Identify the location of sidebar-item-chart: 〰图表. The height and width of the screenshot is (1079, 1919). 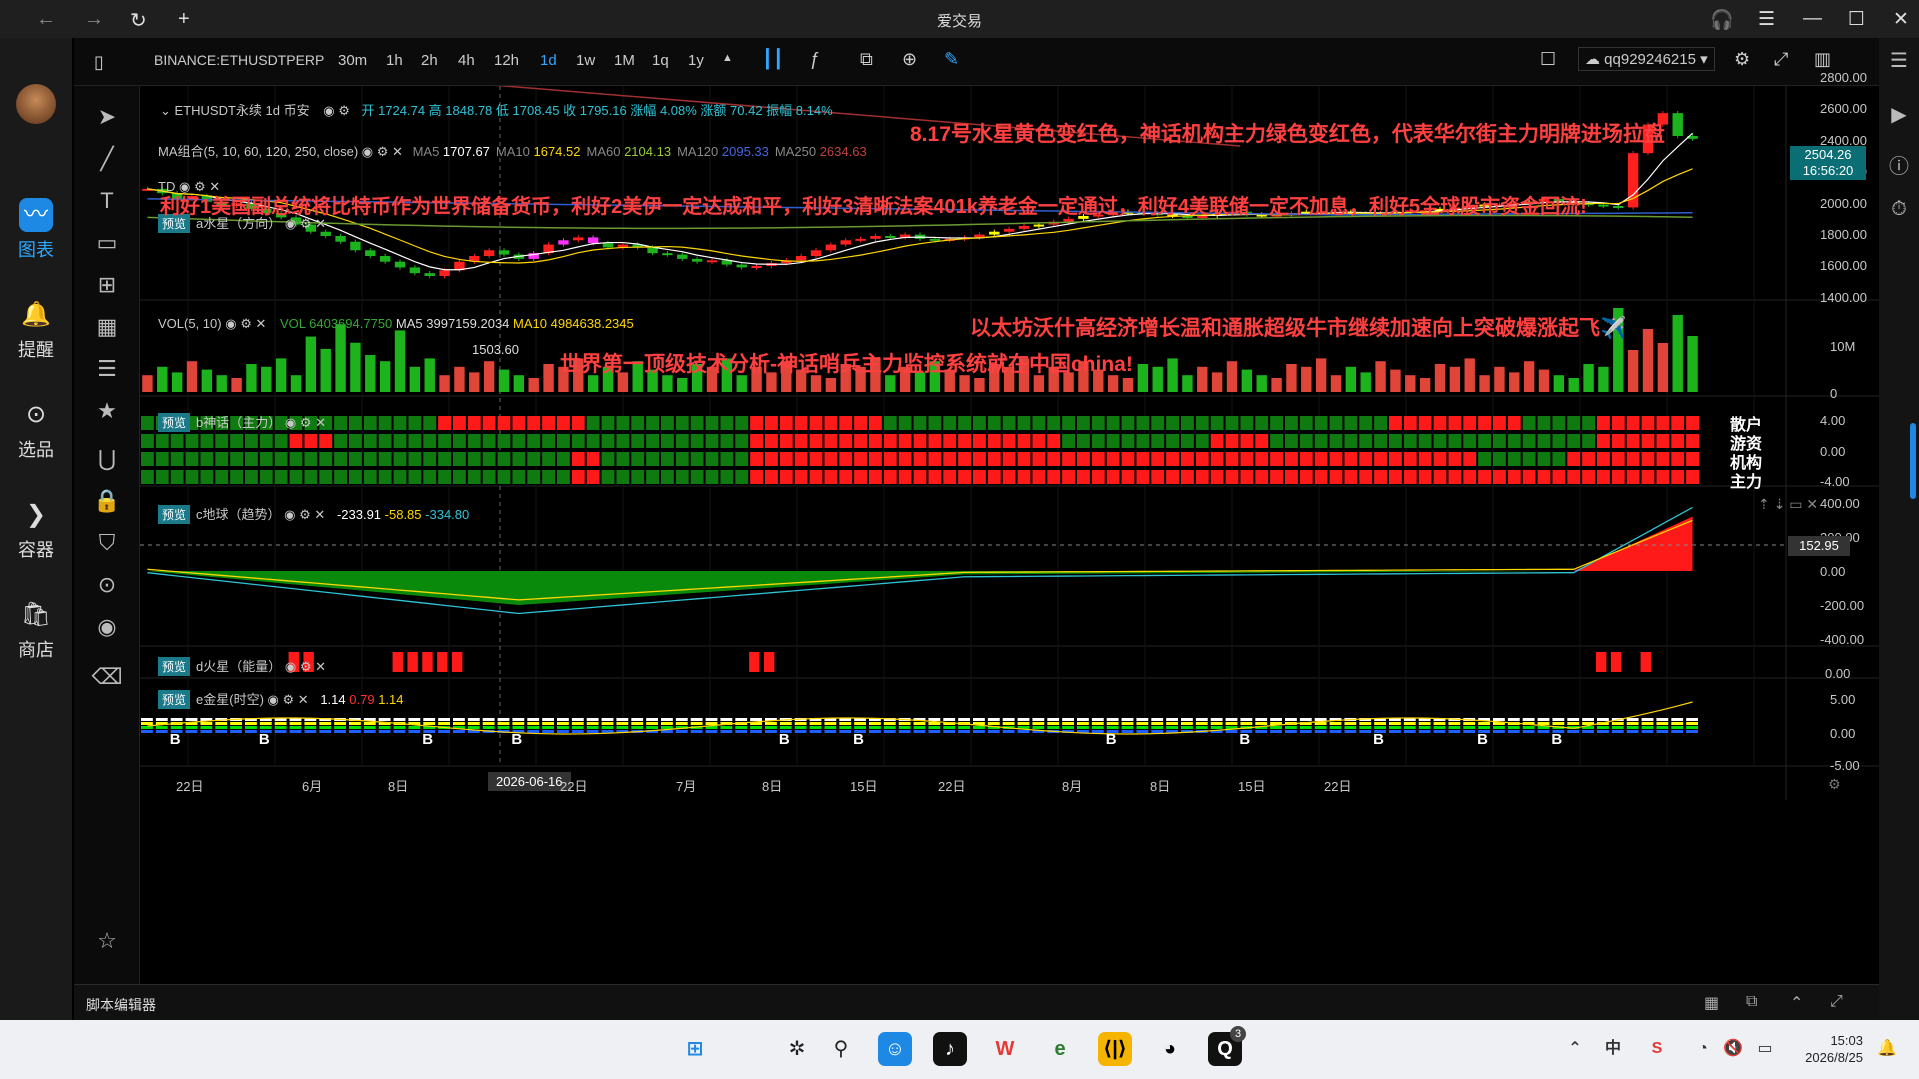
(36, 230).